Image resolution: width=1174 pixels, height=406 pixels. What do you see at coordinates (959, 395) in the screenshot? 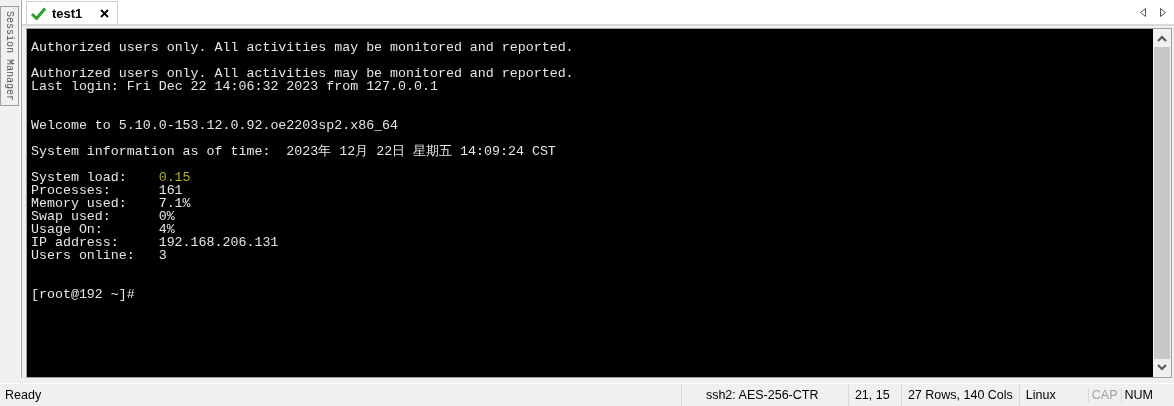
I see `terminal-size: 27 Rows, 140 Cols` at bounding box center [959, 395].